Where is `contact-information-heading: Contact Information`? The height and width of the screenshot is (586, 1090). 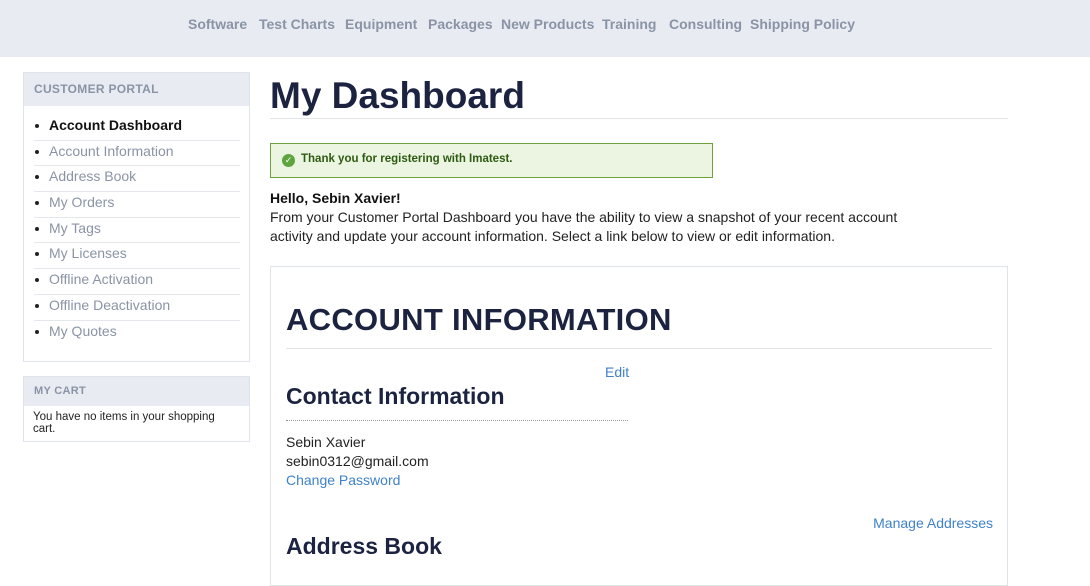
contact-information-heading: Contact Information is located at coordinates (457, 402).